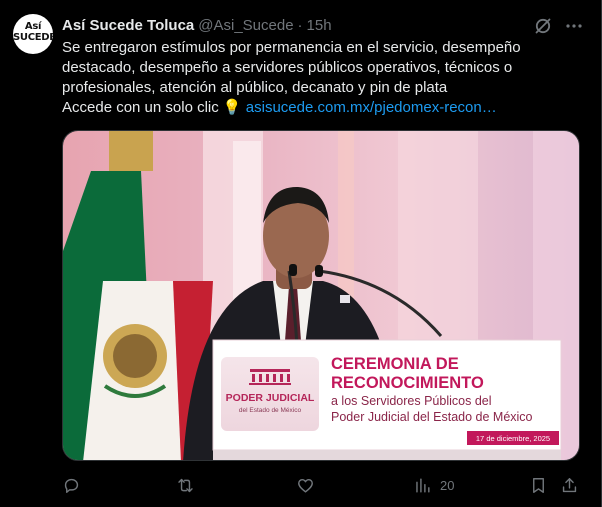 The width and height of the screenshot is (602, 507). I want to click on banner-subtitle-line2: Poder Judicial del Estado de México, so click(432, 417).